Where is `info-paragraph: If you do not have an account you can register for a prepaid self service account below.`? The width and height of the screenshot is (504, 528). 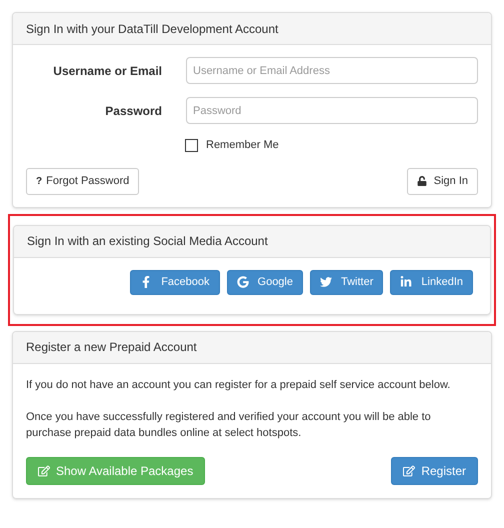
info-paragraph: If you do not have an account you can register for a prepaid self service account below. is located at coordinates (239, 385).